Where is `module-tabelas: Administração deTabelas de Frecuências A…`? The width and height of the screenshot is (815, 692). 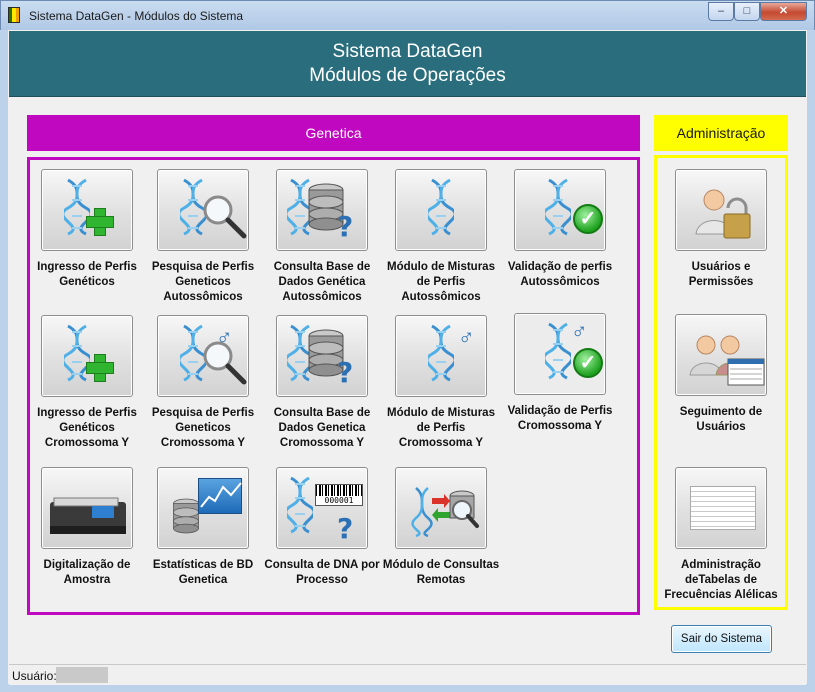 module-tabelas: Administração deTabelas de Frecuências A… is located at coordinates (721, 535).